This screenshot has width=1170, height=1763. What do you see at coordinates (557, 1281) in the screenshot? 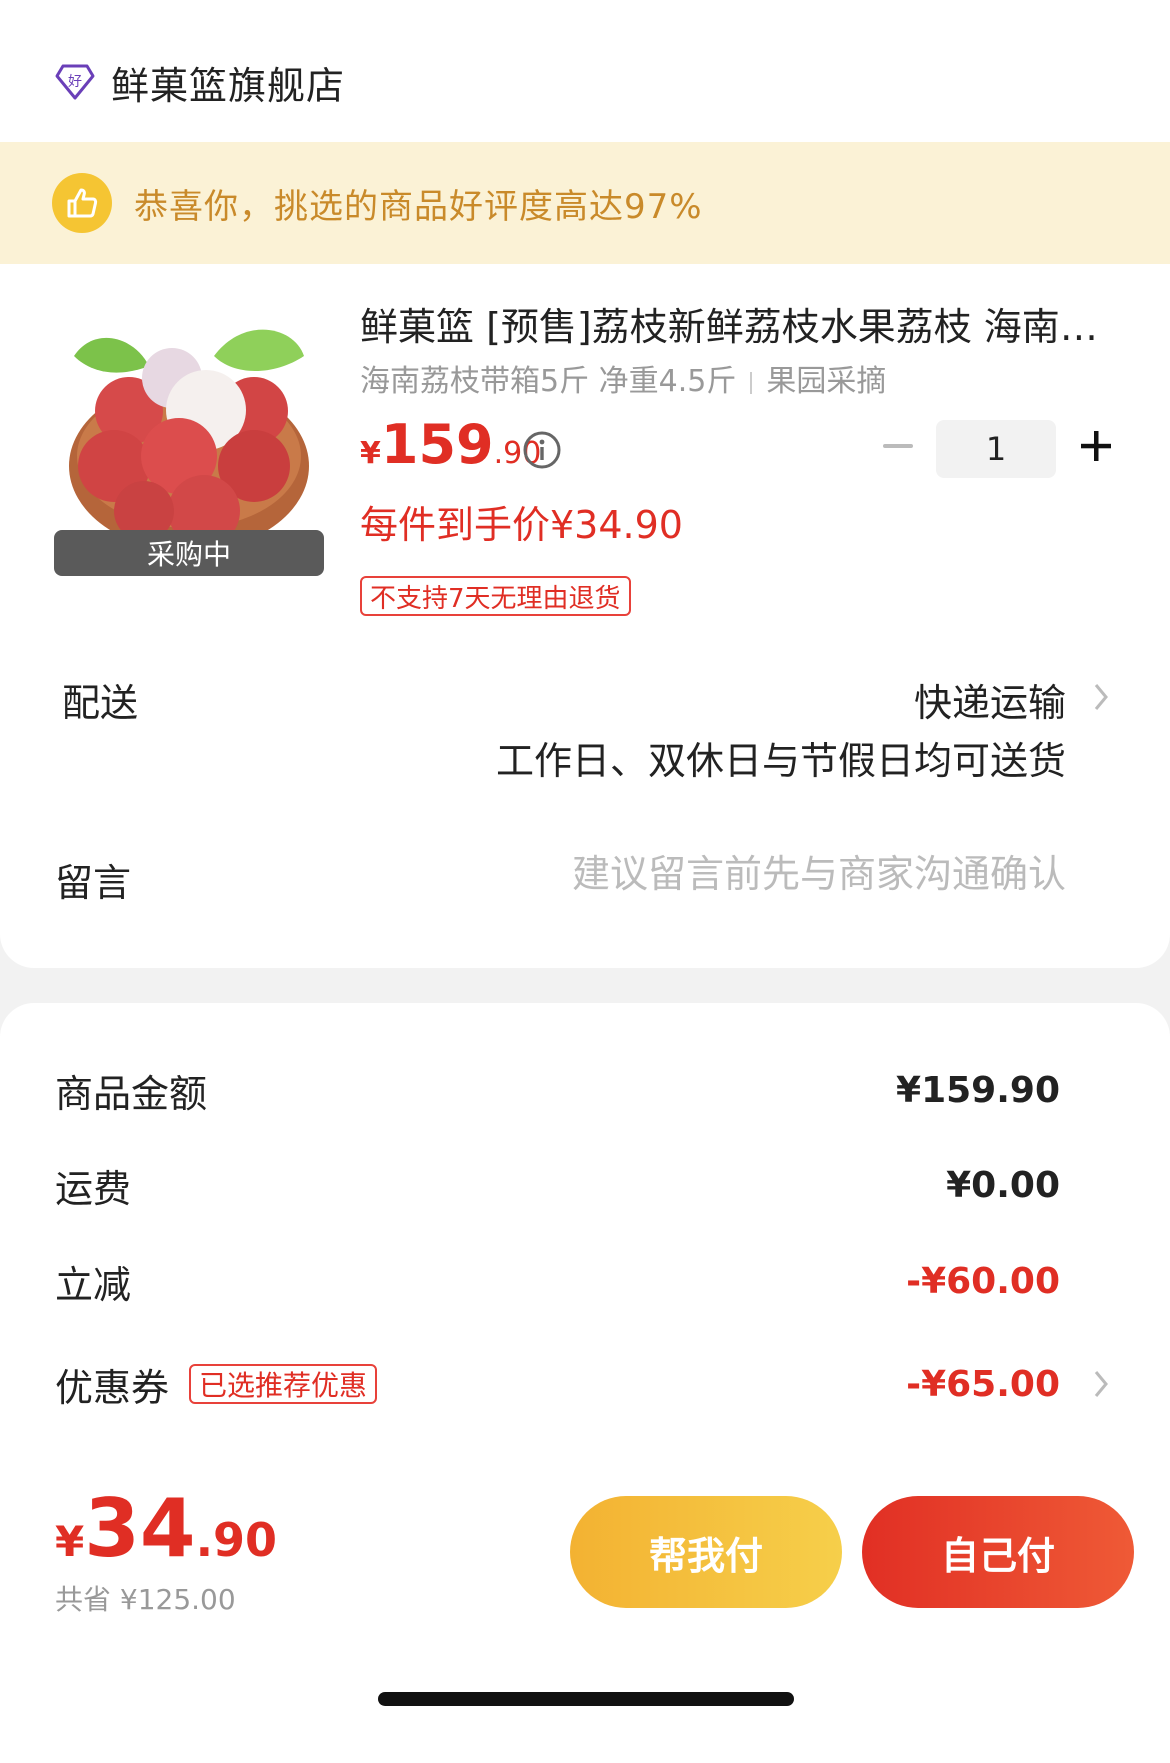
I see `discount-row: 立减 -¥60.00` at bounding box center [557, 1281].